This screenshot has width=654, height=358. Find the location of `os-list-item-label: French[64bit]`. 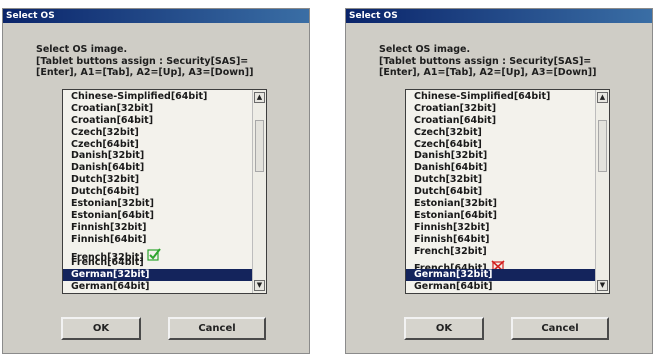

os-list-item-label: French[64bit] is located at coordinates (107, 263).